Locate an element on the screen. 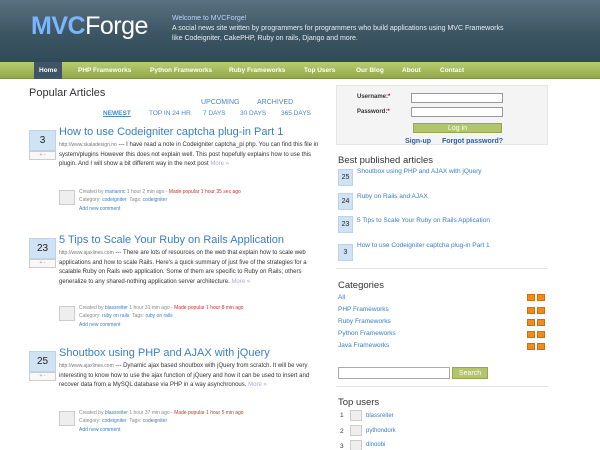 The height and width of the screenshot is (450, 600). category-python-frameworks: Python Frameworks is located at coordinates (367, 333).